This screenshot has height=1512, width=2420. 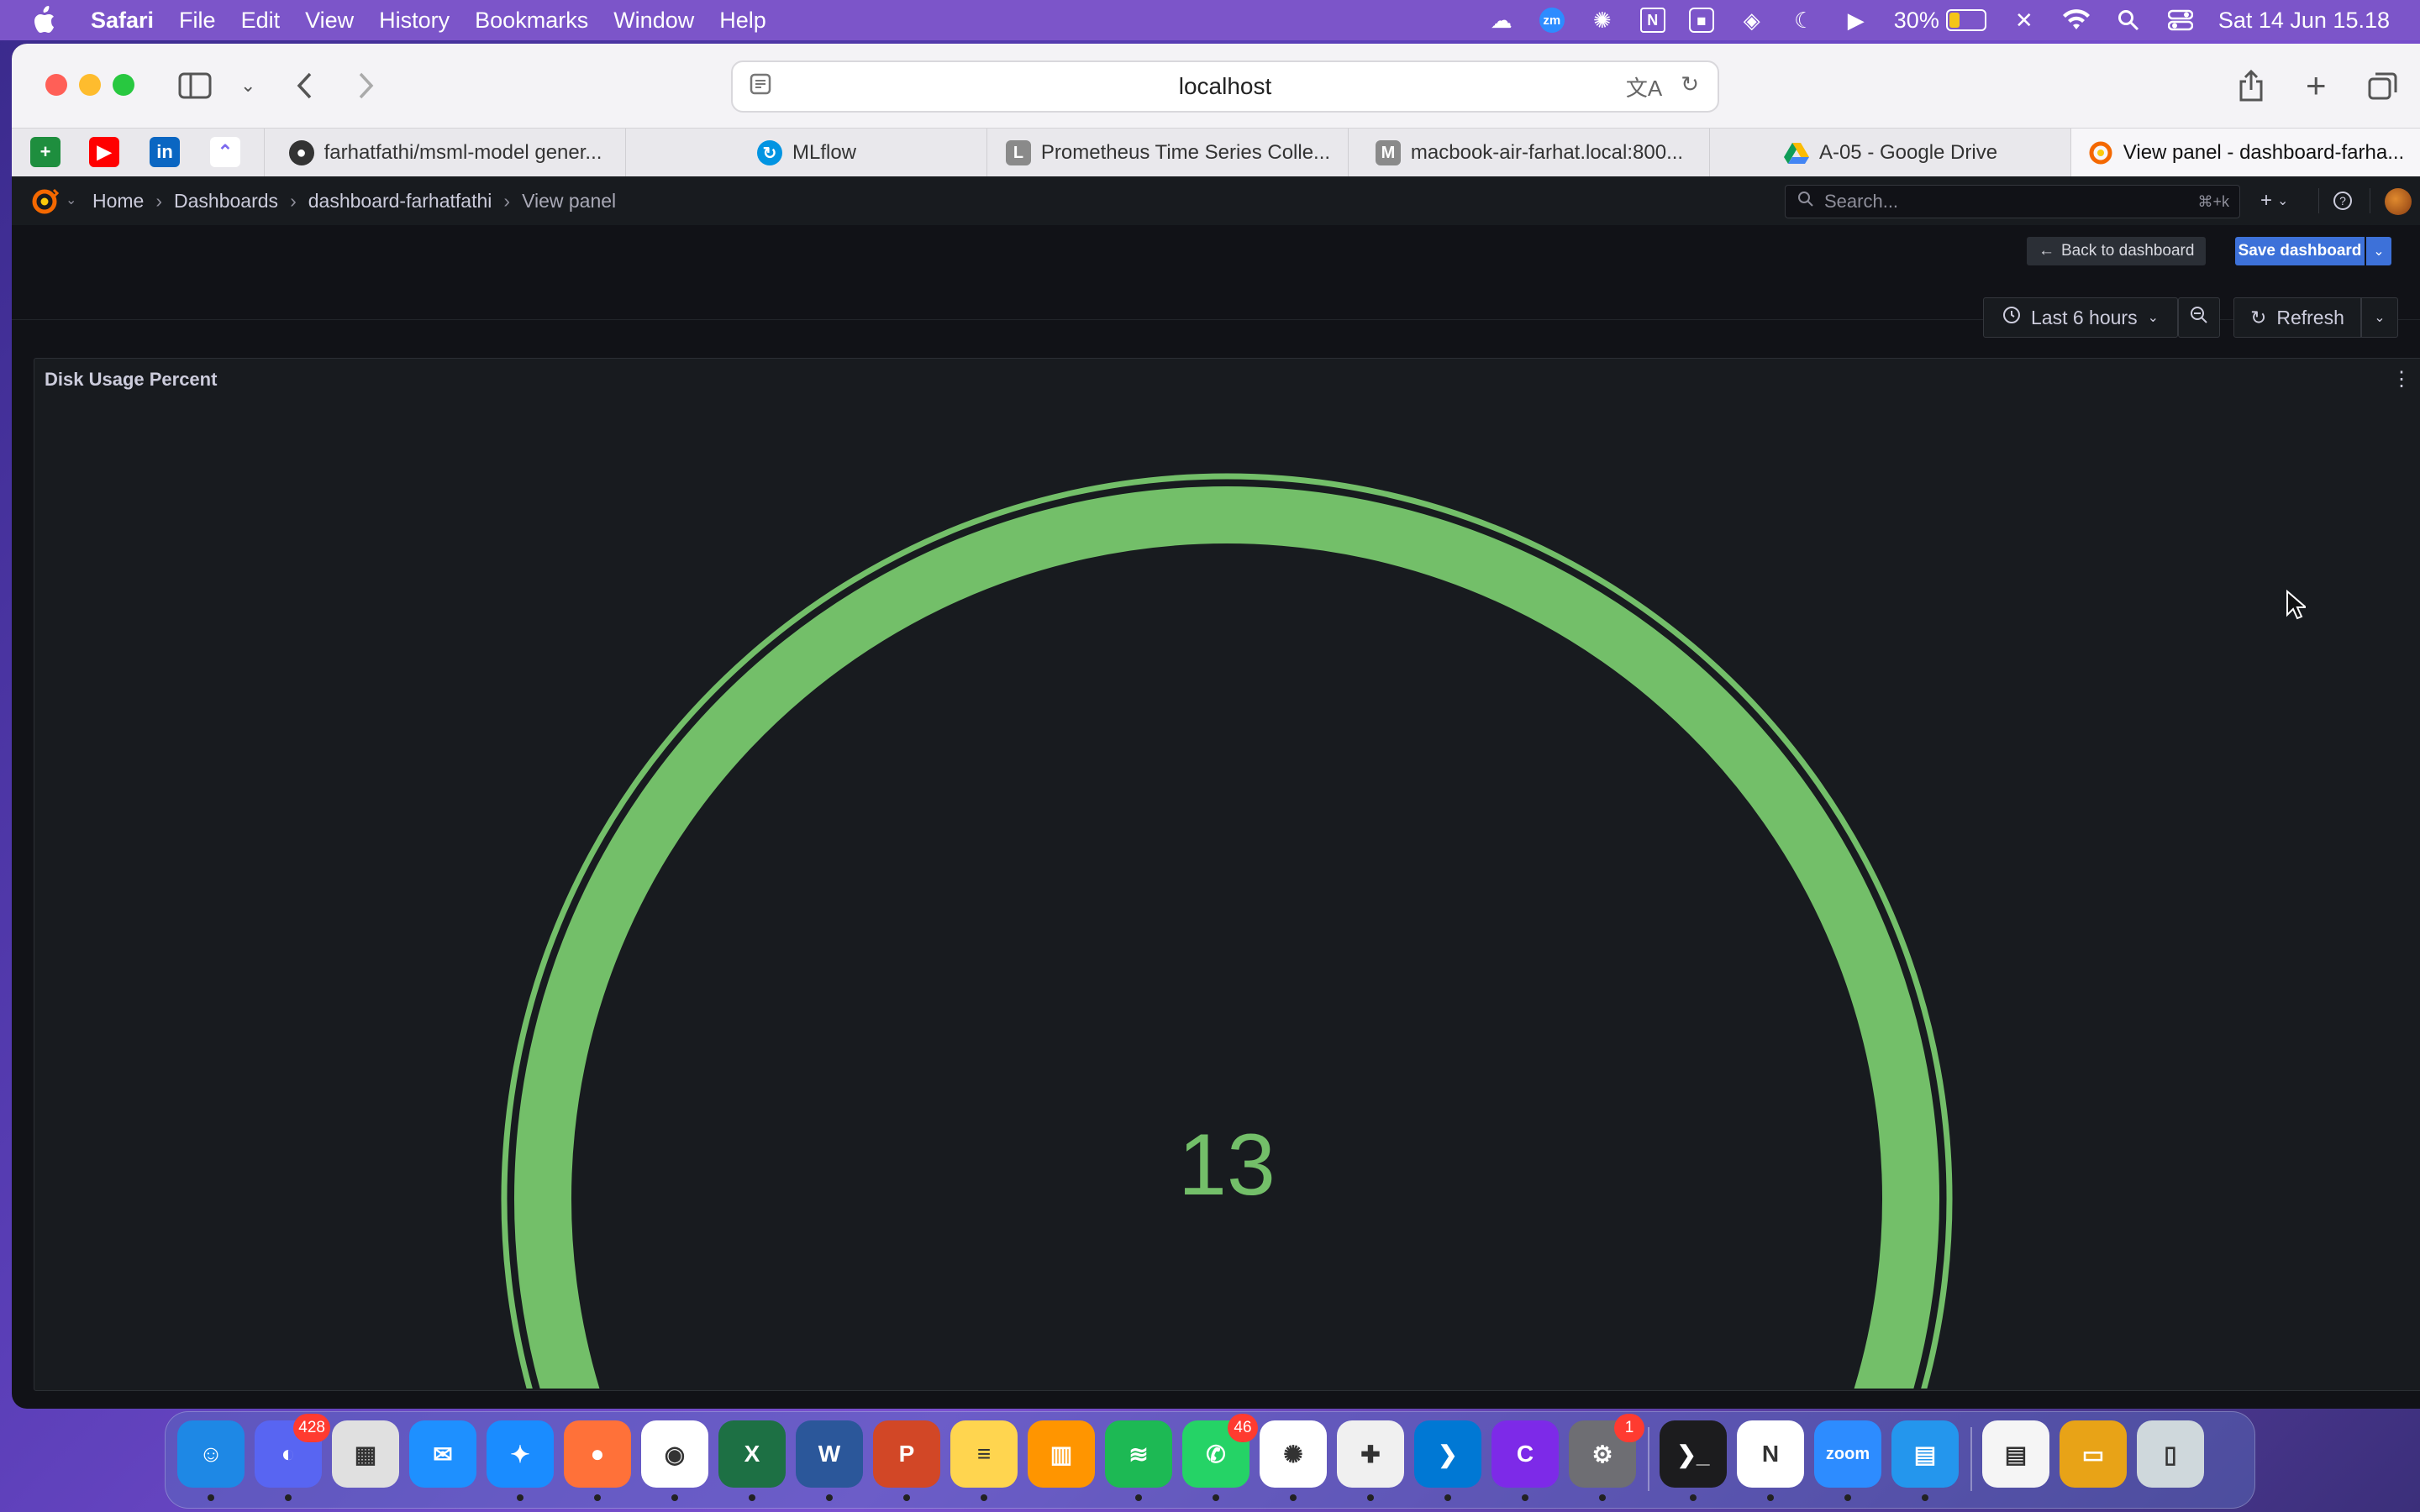 What do you see at coordinates (2128, 251) in the screenshot?
I see `back-to-dashboard-label: Back to dashboard` at bounding box center [2128, 251].